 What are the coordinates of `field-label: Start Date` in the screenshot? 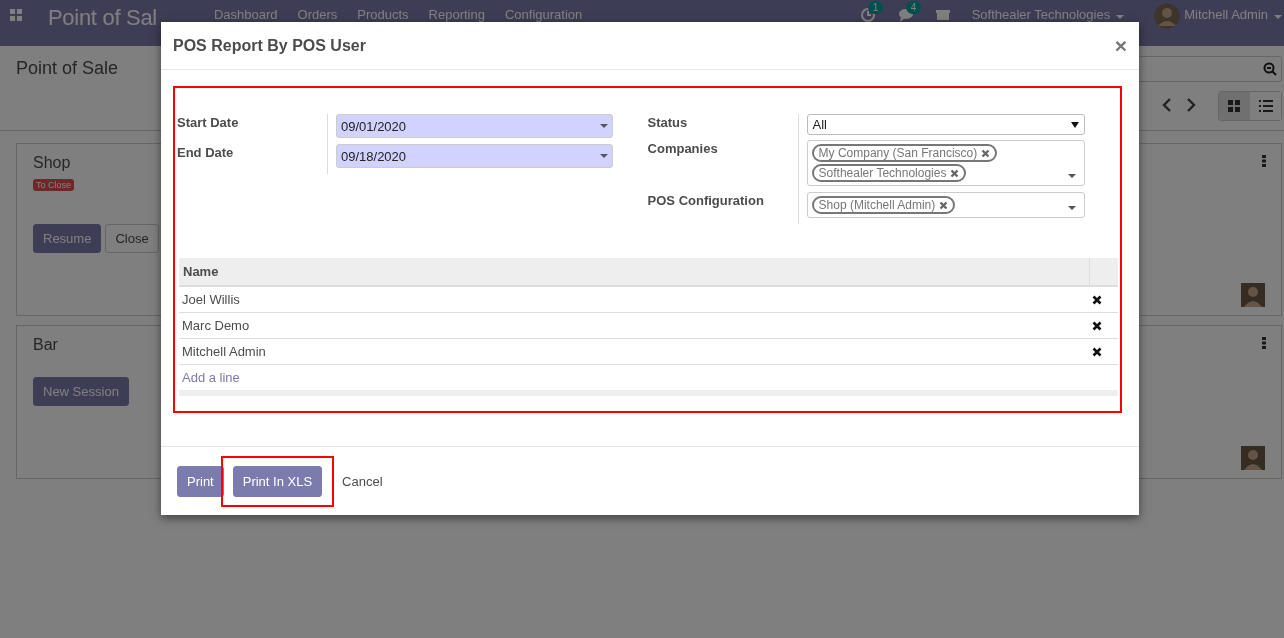 It's located at (208, 122).